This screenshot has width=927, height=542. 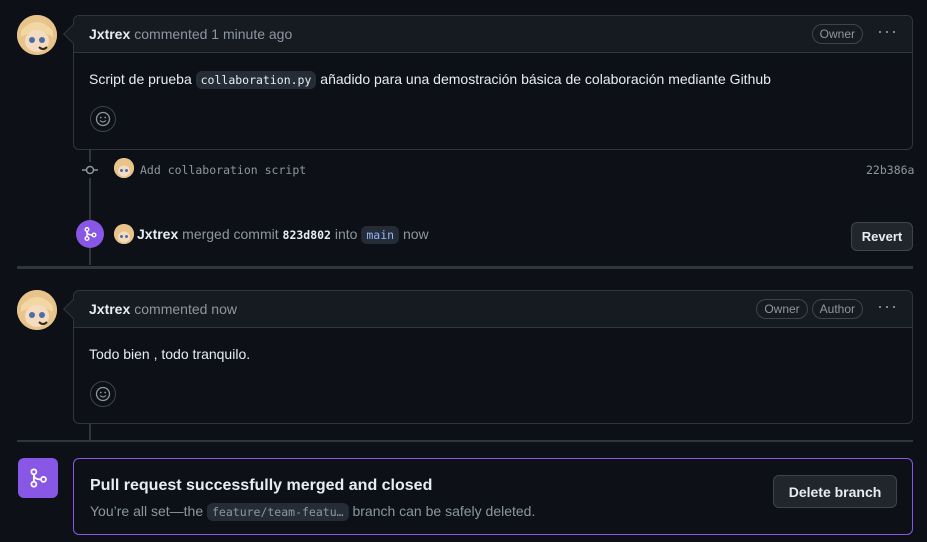 What do you see at coordinates (213, 34) in the screenshot?
I see `comment-timestamp: commented 1 minute ago` at bounding box center [213, 34].